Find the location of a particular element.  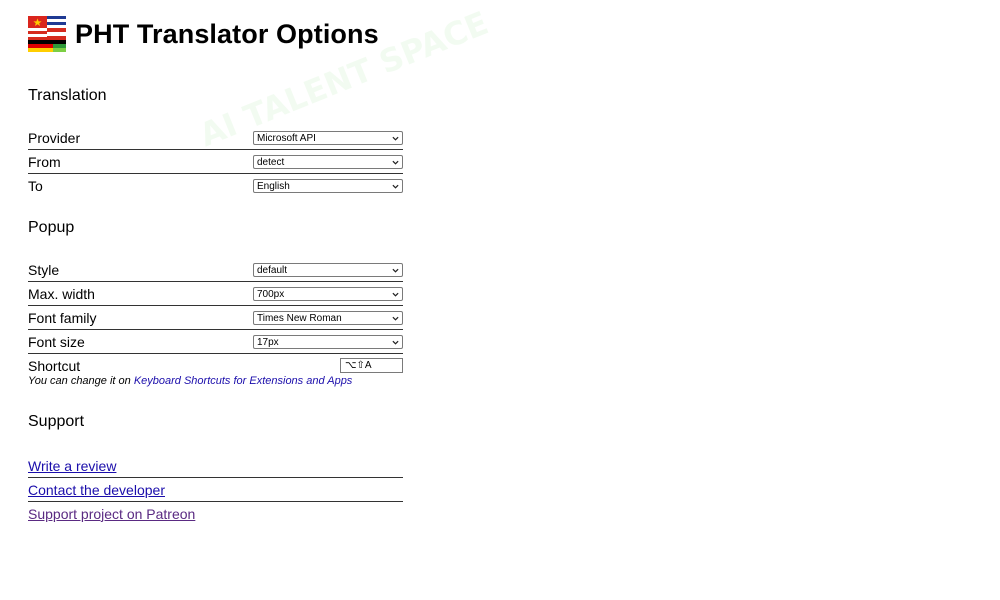

page-title: PHT Translator Options is located at coordinates (227, 34).